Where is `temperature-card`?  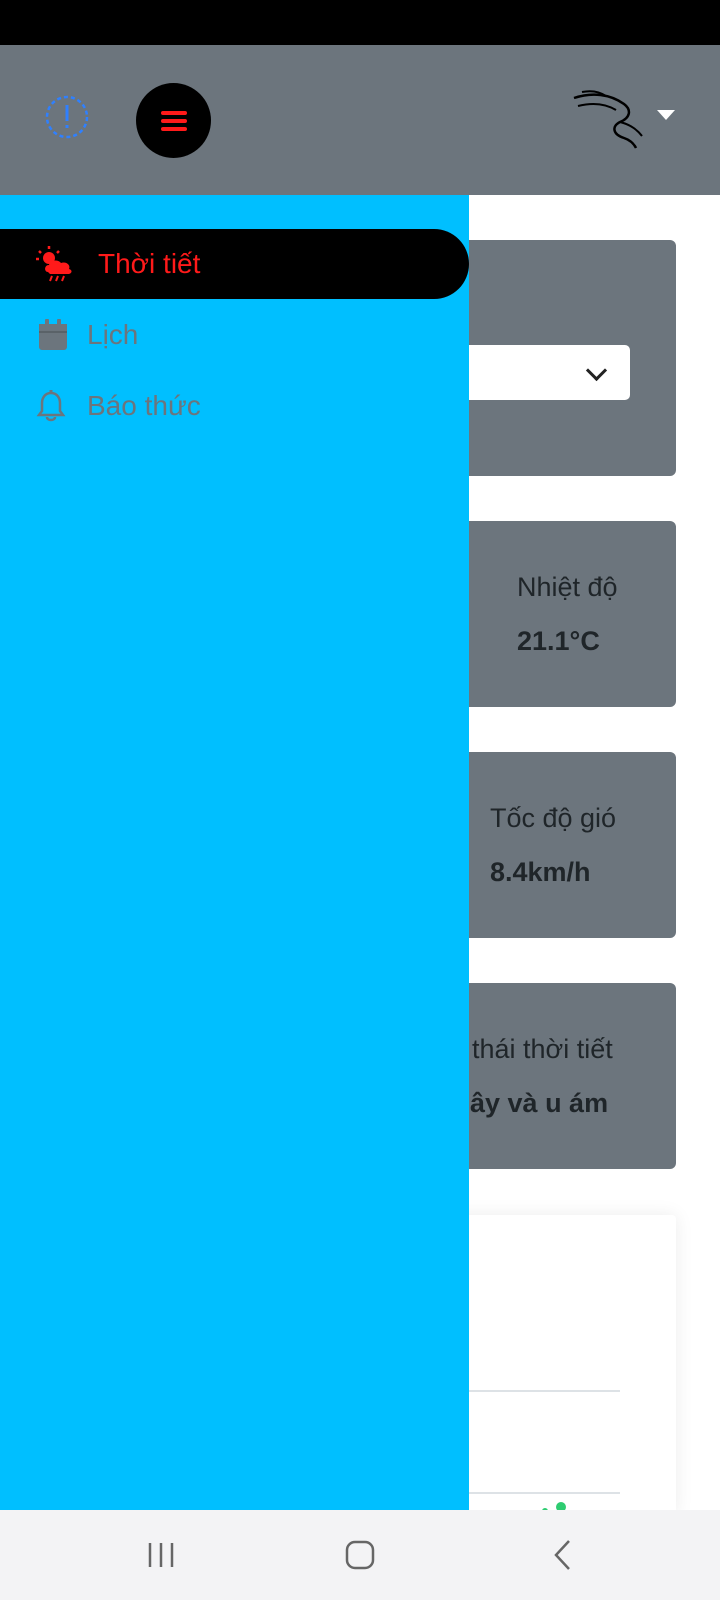 temperature-card is located at coordinates (558, 614).